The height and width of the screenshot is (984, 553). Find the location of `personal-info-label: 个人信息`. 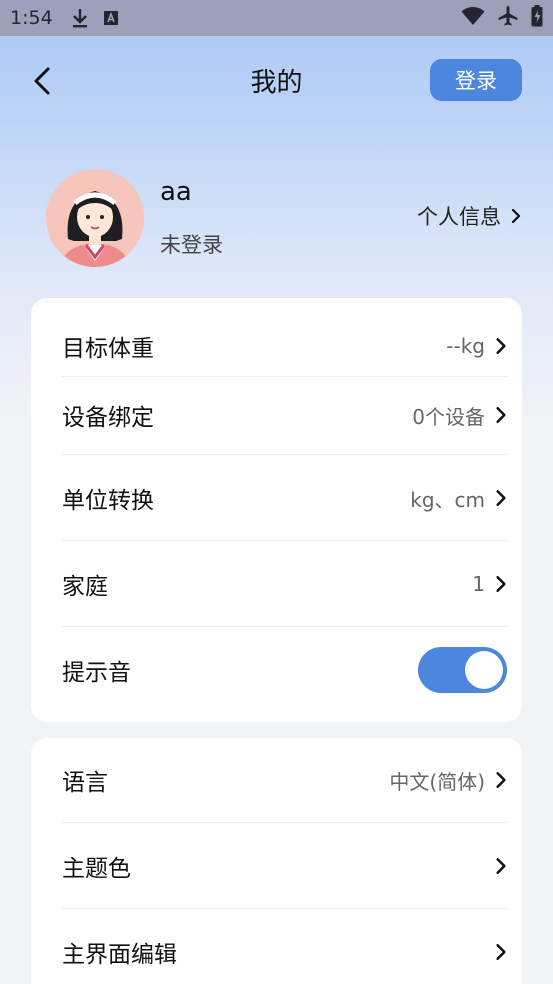

personal-info-label: 个人信息 is located at coordinates (459, 217).